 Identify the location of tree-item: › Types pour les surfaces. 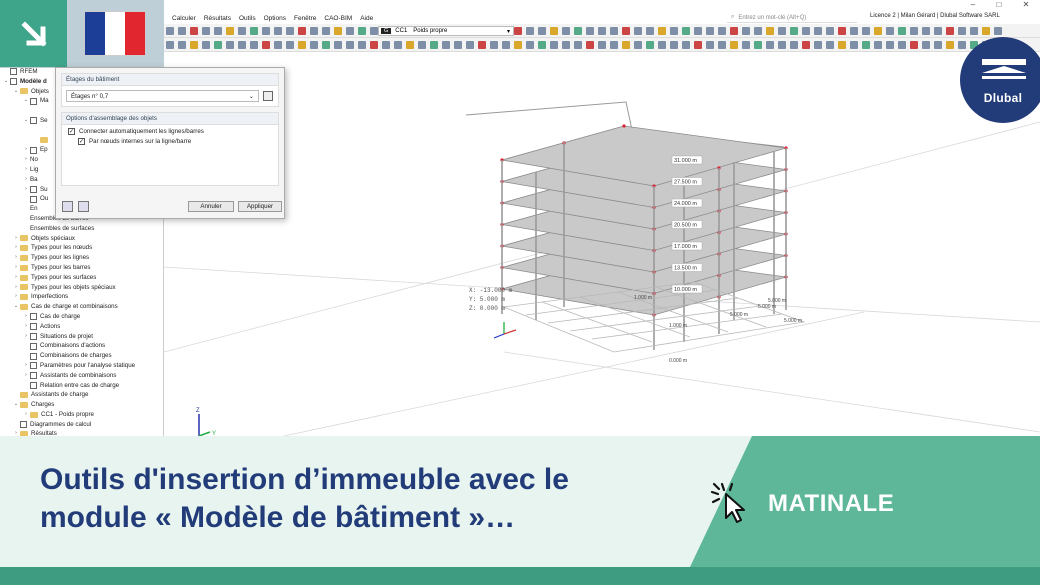
(81, 278).